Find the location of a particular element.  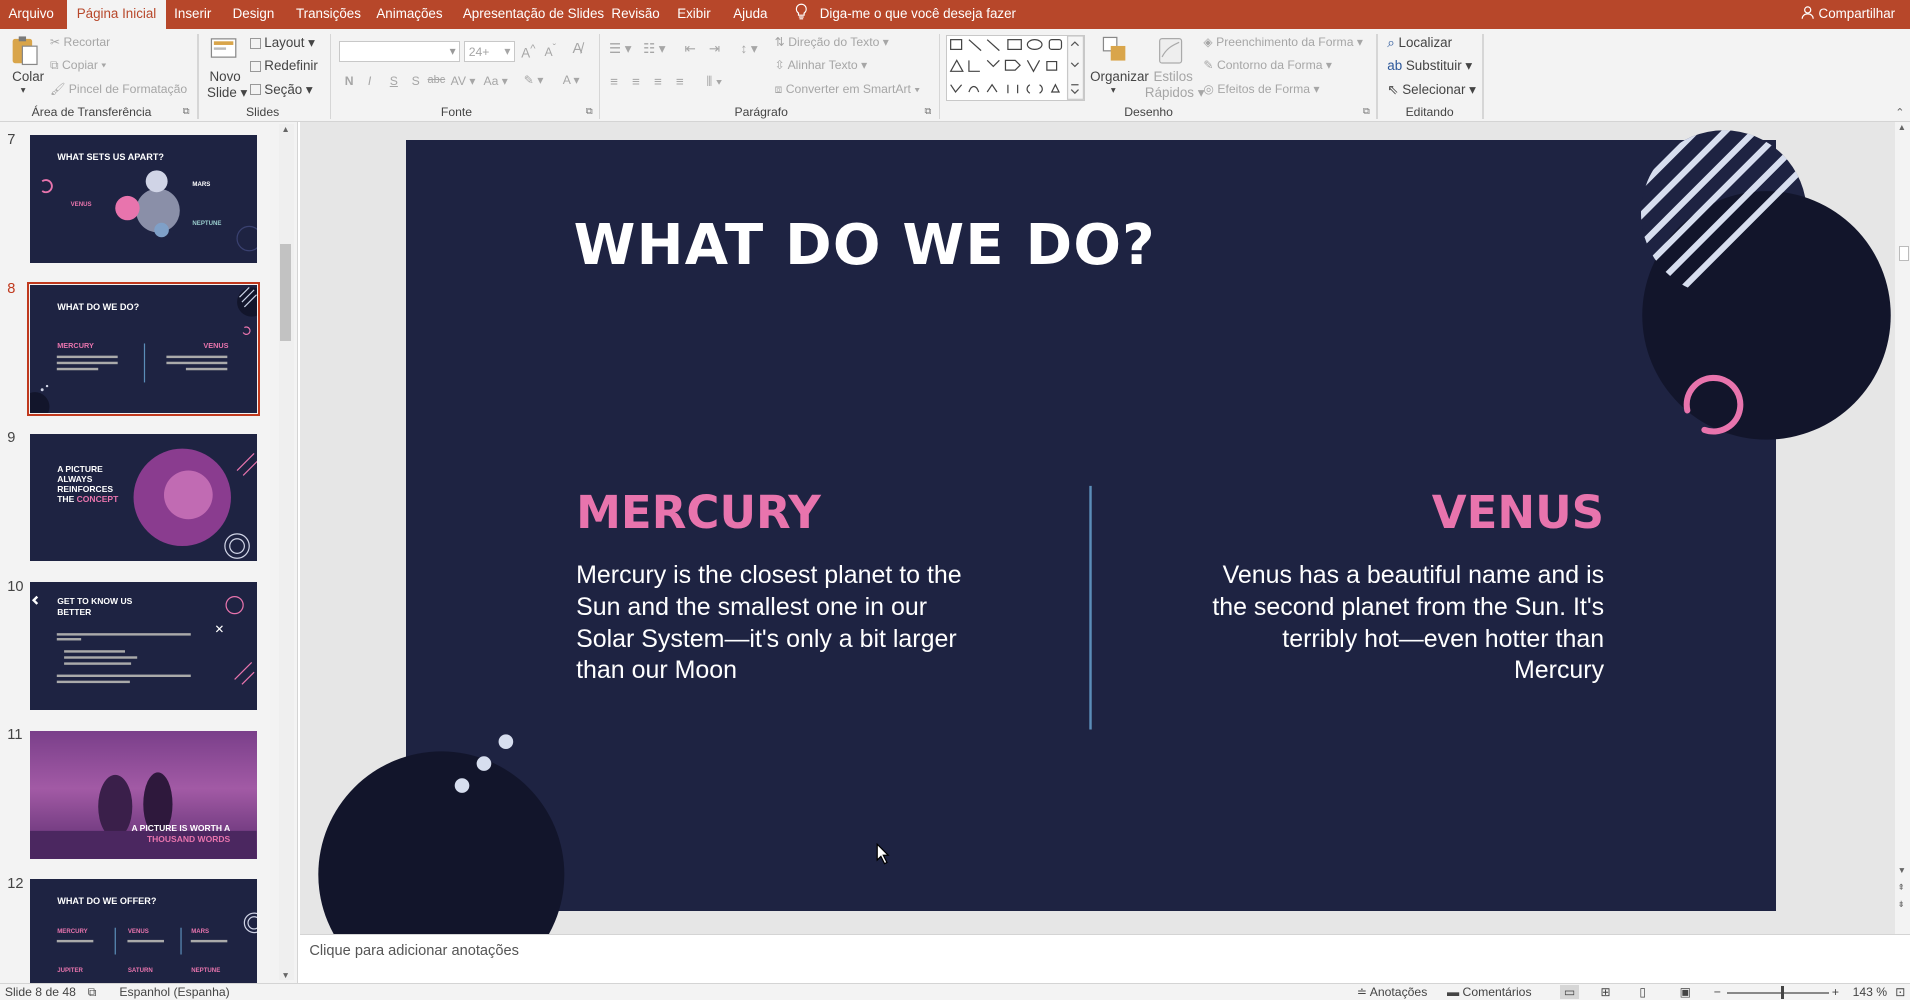

zoom-slider-track is located at coordinates (1778, 993).